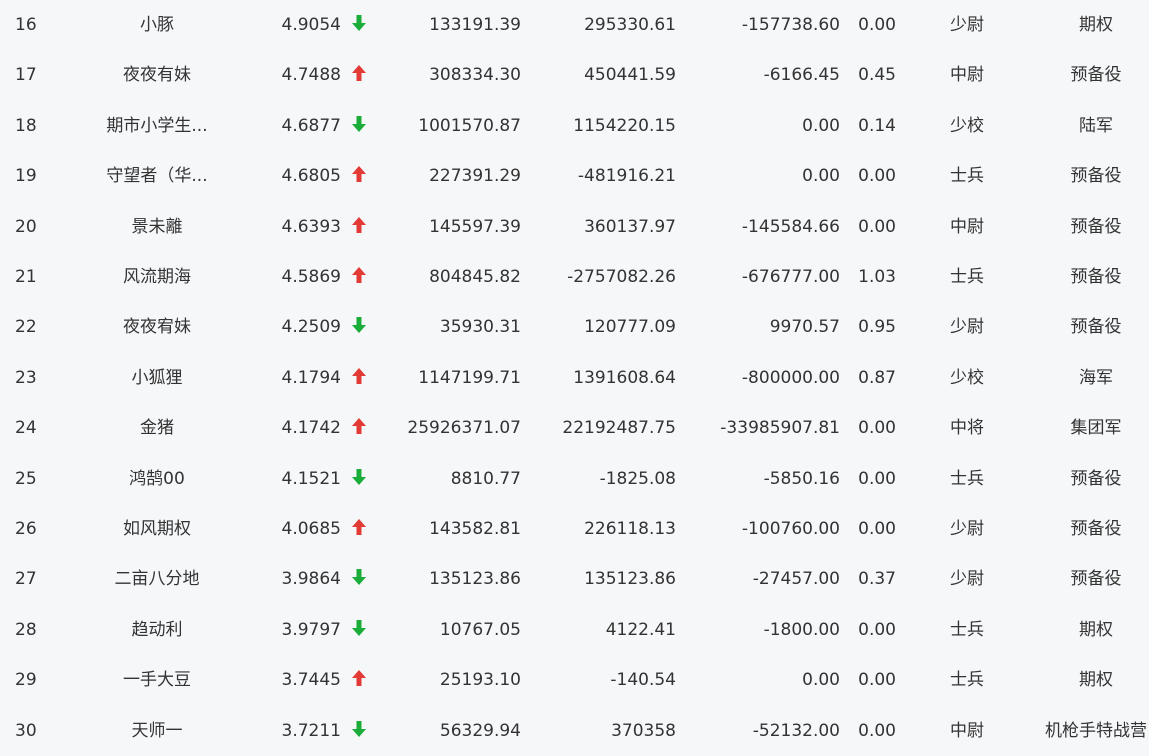  I want to click on trader-name-cell: 小豚, so click(157, 25).